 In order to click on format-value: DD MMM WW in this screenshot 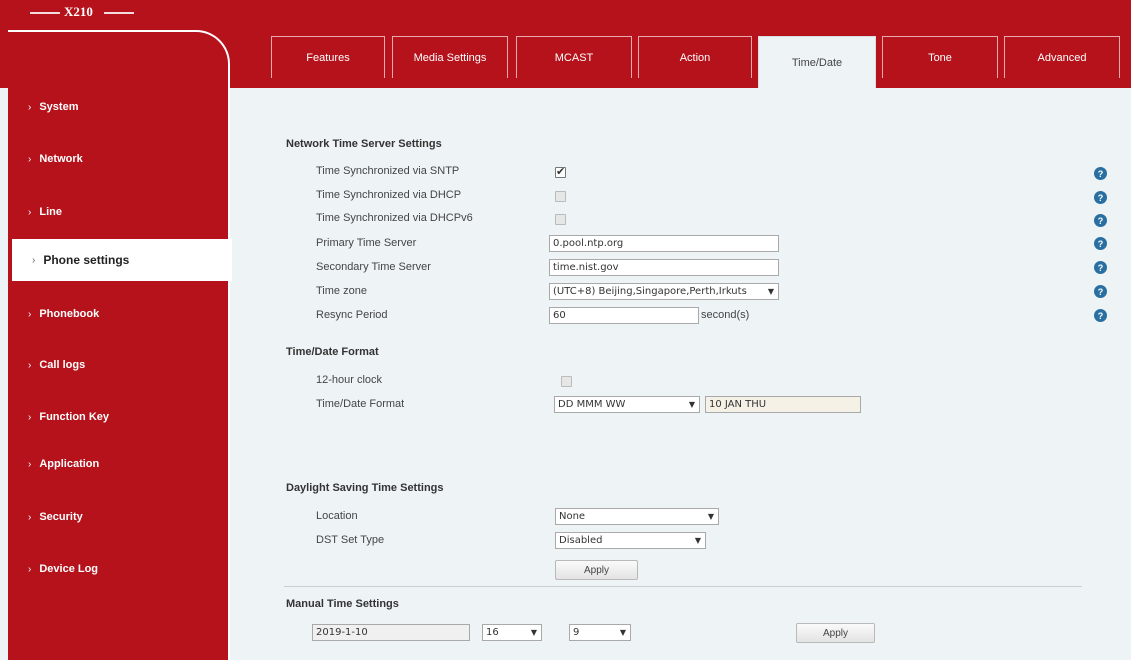, I will do `click(592, 404)`.